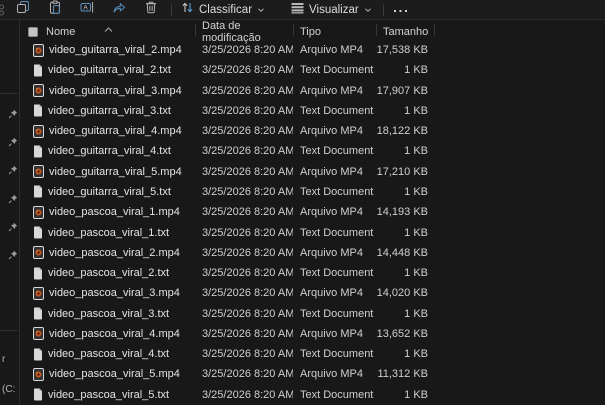 The width and height of the screenshot is (605, 405). Describe the element at coordinates (8, 389) in the screenshot. I see `nav-label-fragment: (C:` at that location.